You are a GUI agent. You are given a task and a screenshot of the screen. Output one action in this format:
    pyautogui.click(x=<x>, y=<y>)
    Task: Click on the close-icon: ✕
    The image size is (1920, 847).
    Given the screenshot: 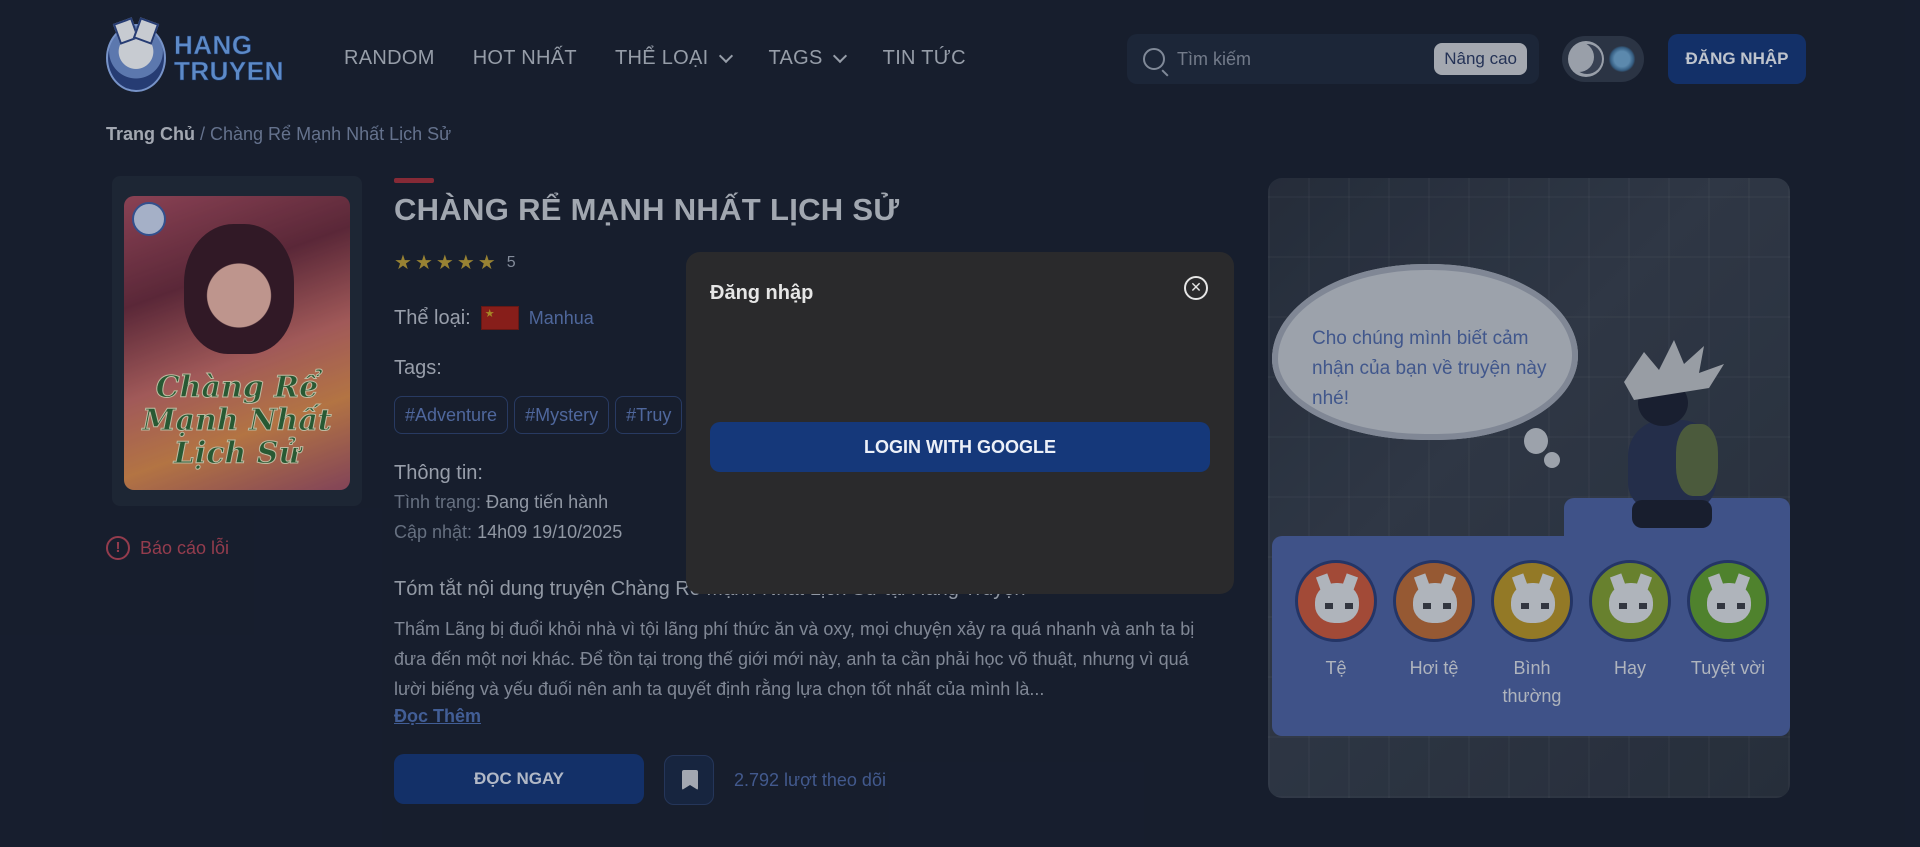 What is the action you would take?
    pyautogui.click(x=1196, y=288)
    